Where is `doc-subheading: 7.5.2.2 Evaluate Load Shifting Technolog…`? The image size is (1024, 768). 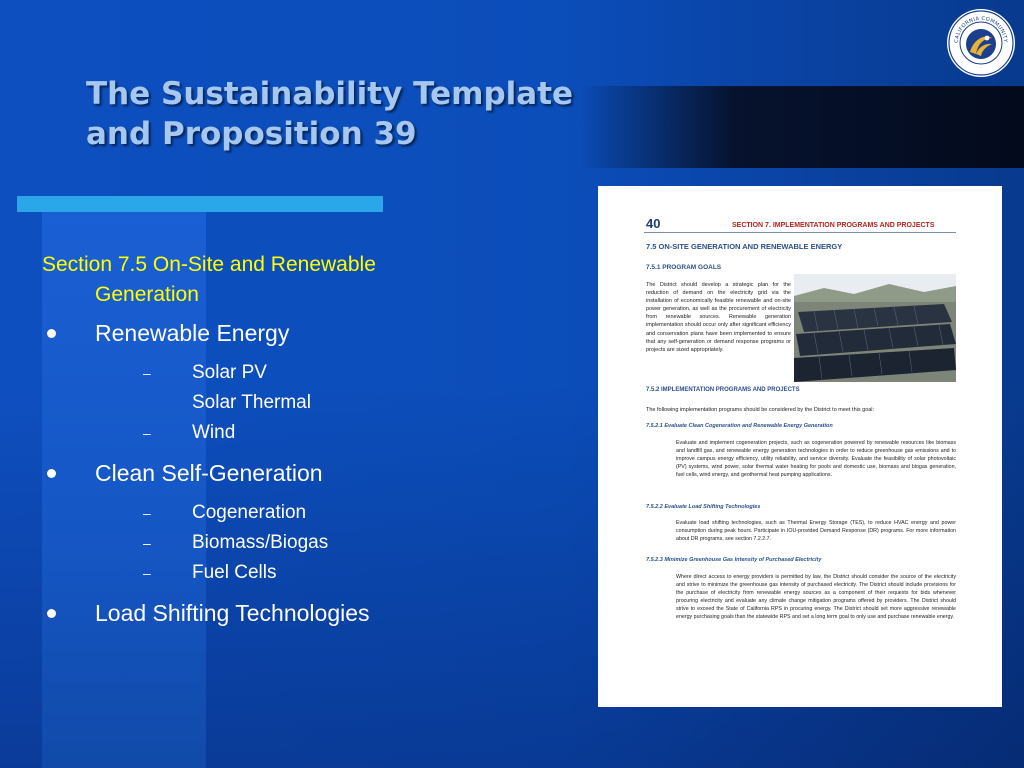
doc-subheading: 7.5.2.2 Evaluate Load Shifting Technolog… is located at coordinates (703, 507).